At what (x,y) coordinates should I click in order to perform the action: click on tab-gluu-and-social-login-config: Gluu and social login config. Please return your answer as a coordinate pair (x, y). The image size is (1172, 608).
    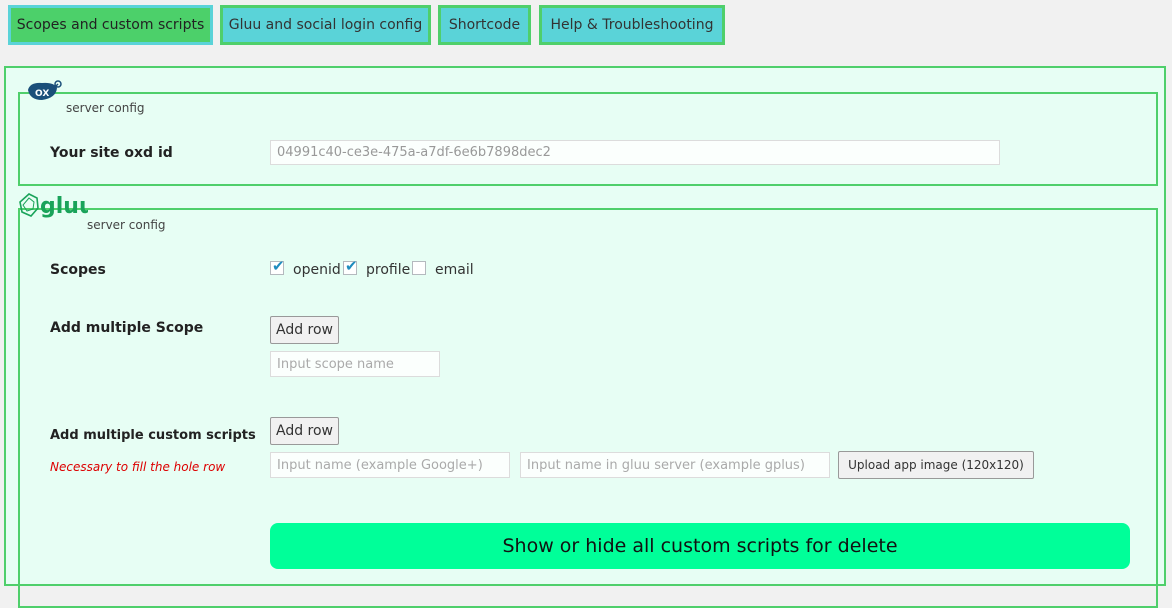
    Looking at the image, I should click on (325, 25).